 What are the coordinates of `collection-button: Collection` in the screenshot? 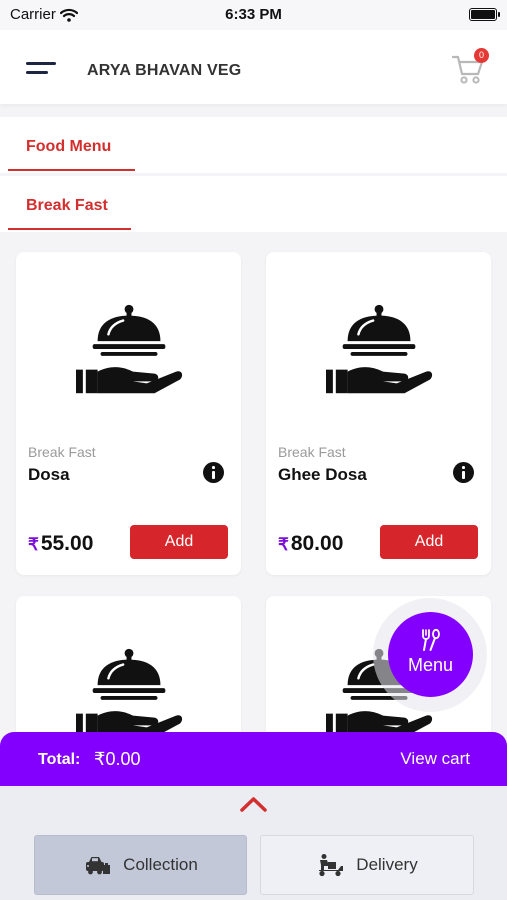 It's located at (140, 865).